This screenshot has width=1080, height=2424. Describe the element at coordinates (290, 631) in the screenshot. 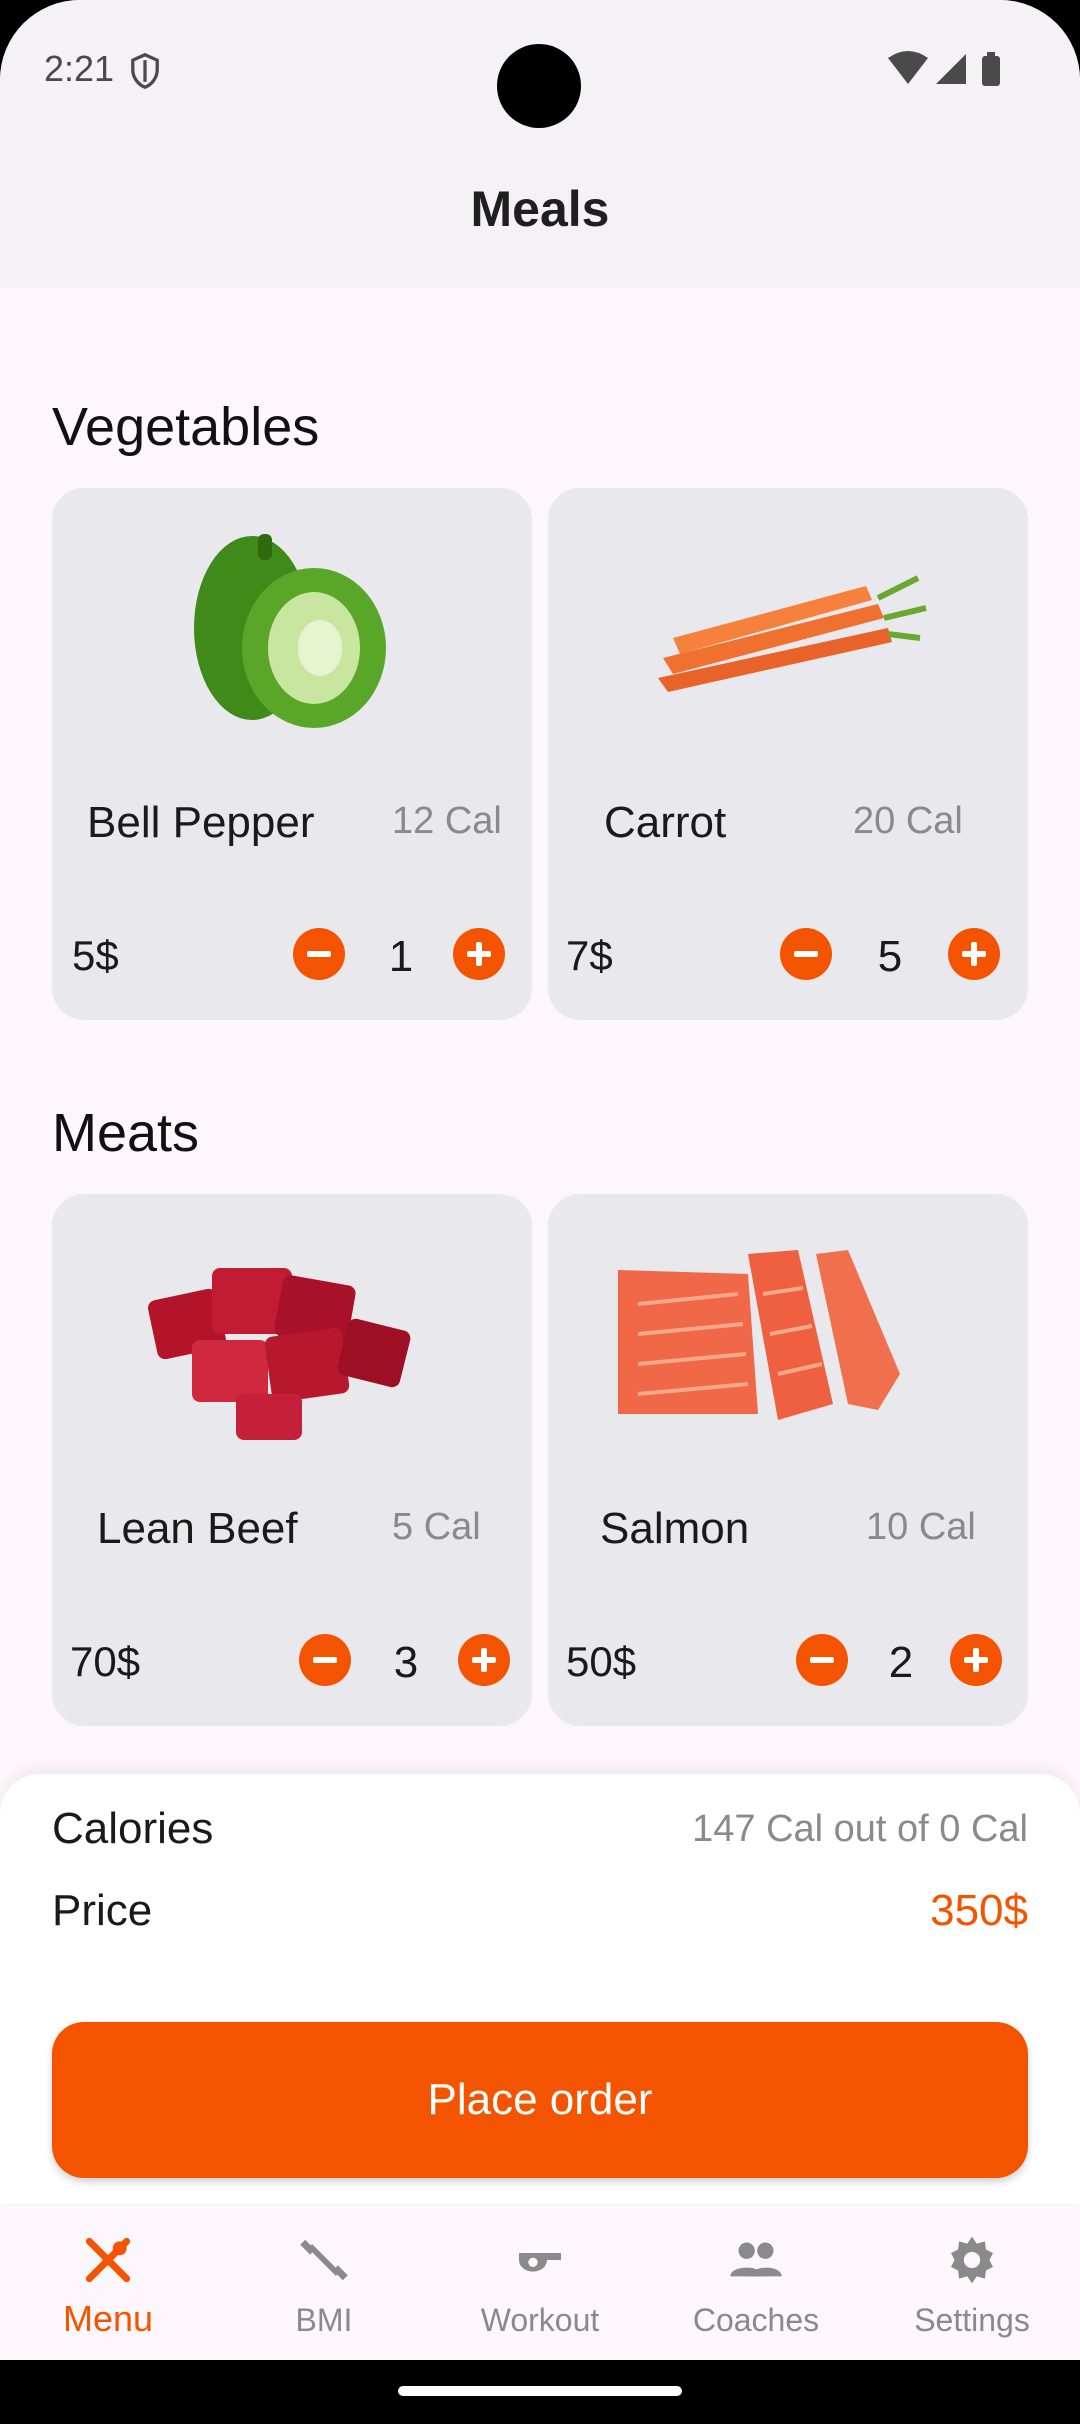

I see `bell-pepper-image` at that location.